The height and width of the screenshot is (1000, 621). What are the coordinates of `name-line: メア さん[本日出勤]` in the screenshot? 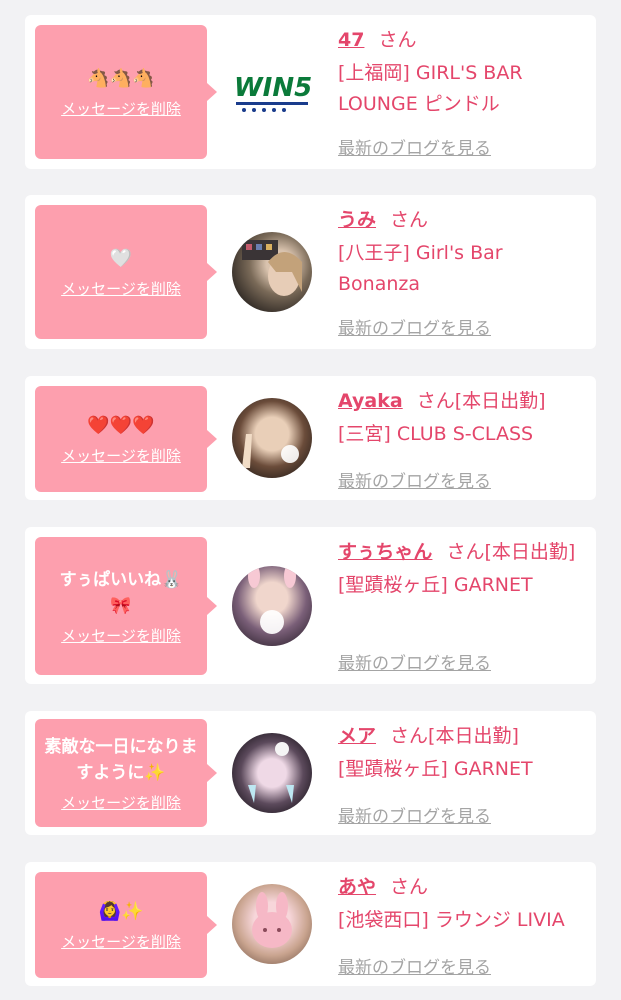 It's located at (463, 736).